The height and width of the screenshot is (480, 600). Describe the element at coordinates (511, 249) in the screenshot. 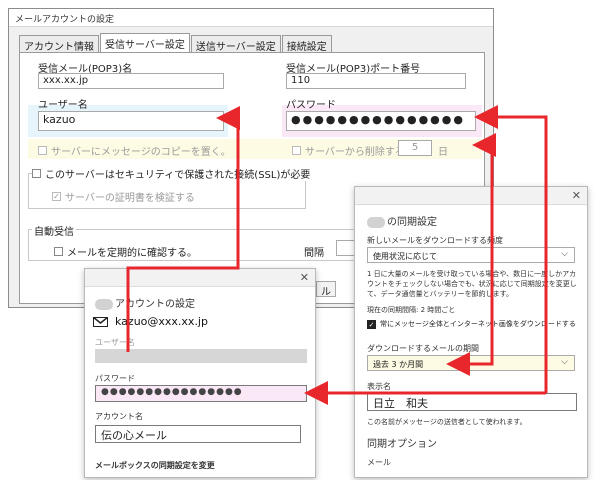

I see `arrow-password-legacy` at that location.